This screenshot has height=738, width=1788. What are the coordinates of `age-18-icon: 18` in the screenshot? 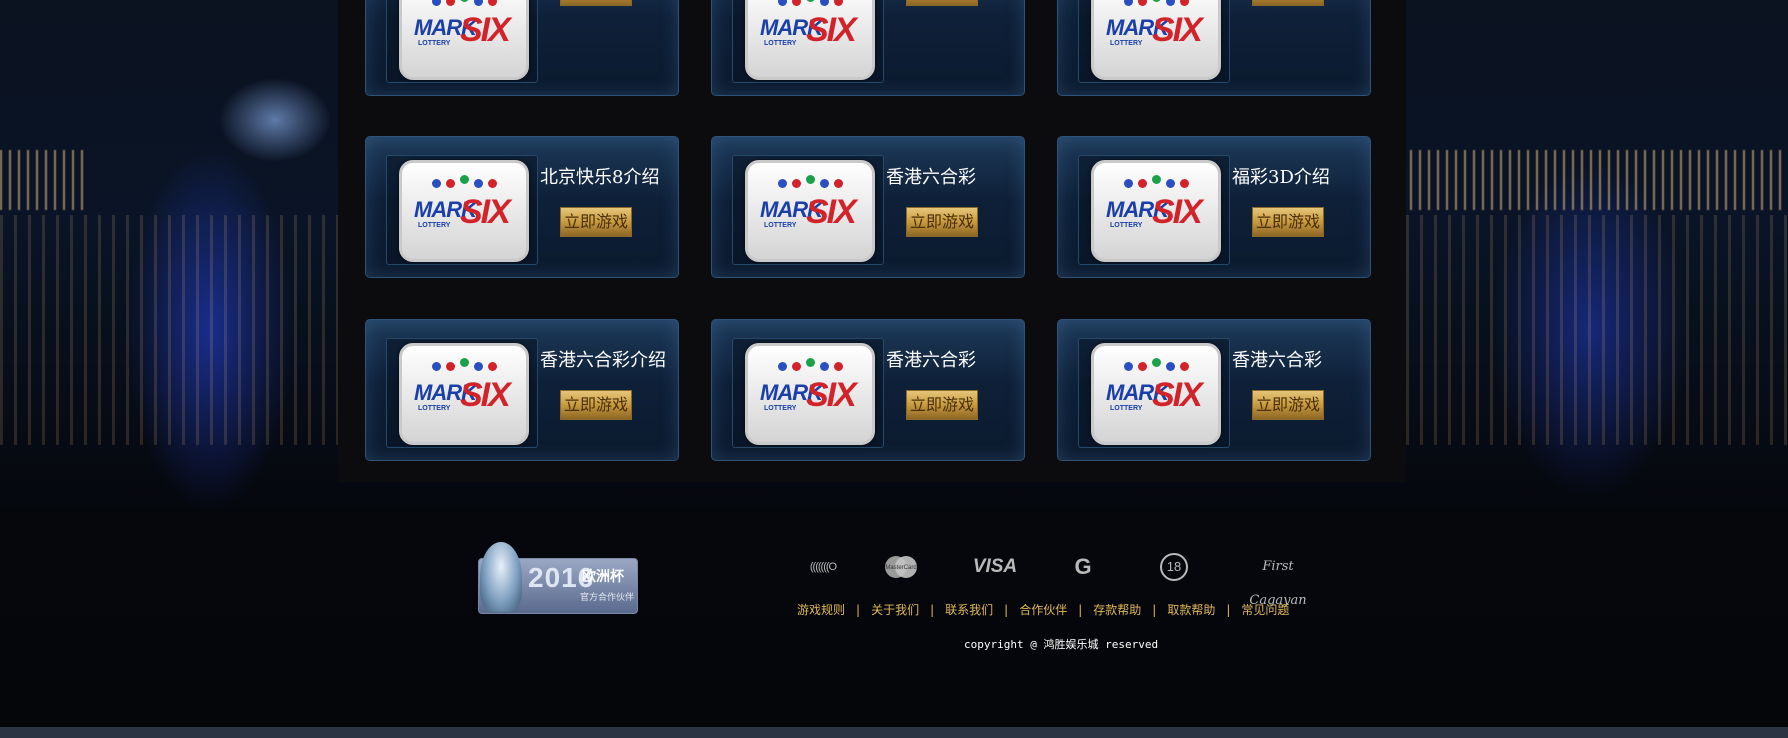 It's located at (1174, 567).